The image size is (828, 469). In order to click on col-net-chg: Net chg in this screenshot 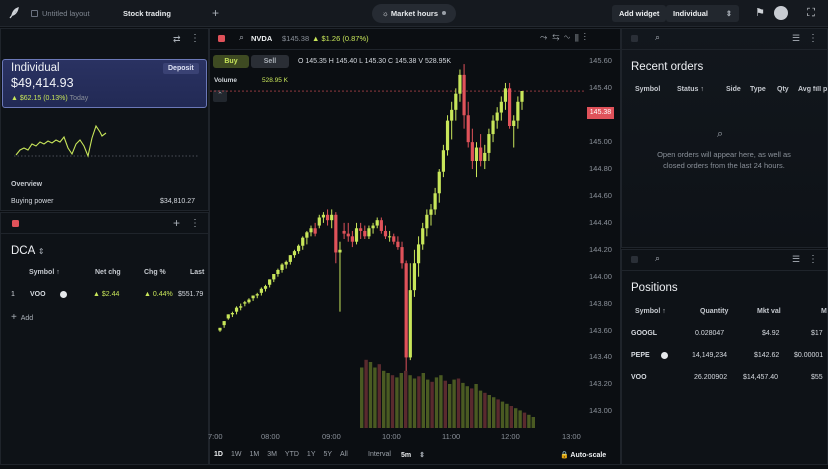, I will do `click(108, 272)`.